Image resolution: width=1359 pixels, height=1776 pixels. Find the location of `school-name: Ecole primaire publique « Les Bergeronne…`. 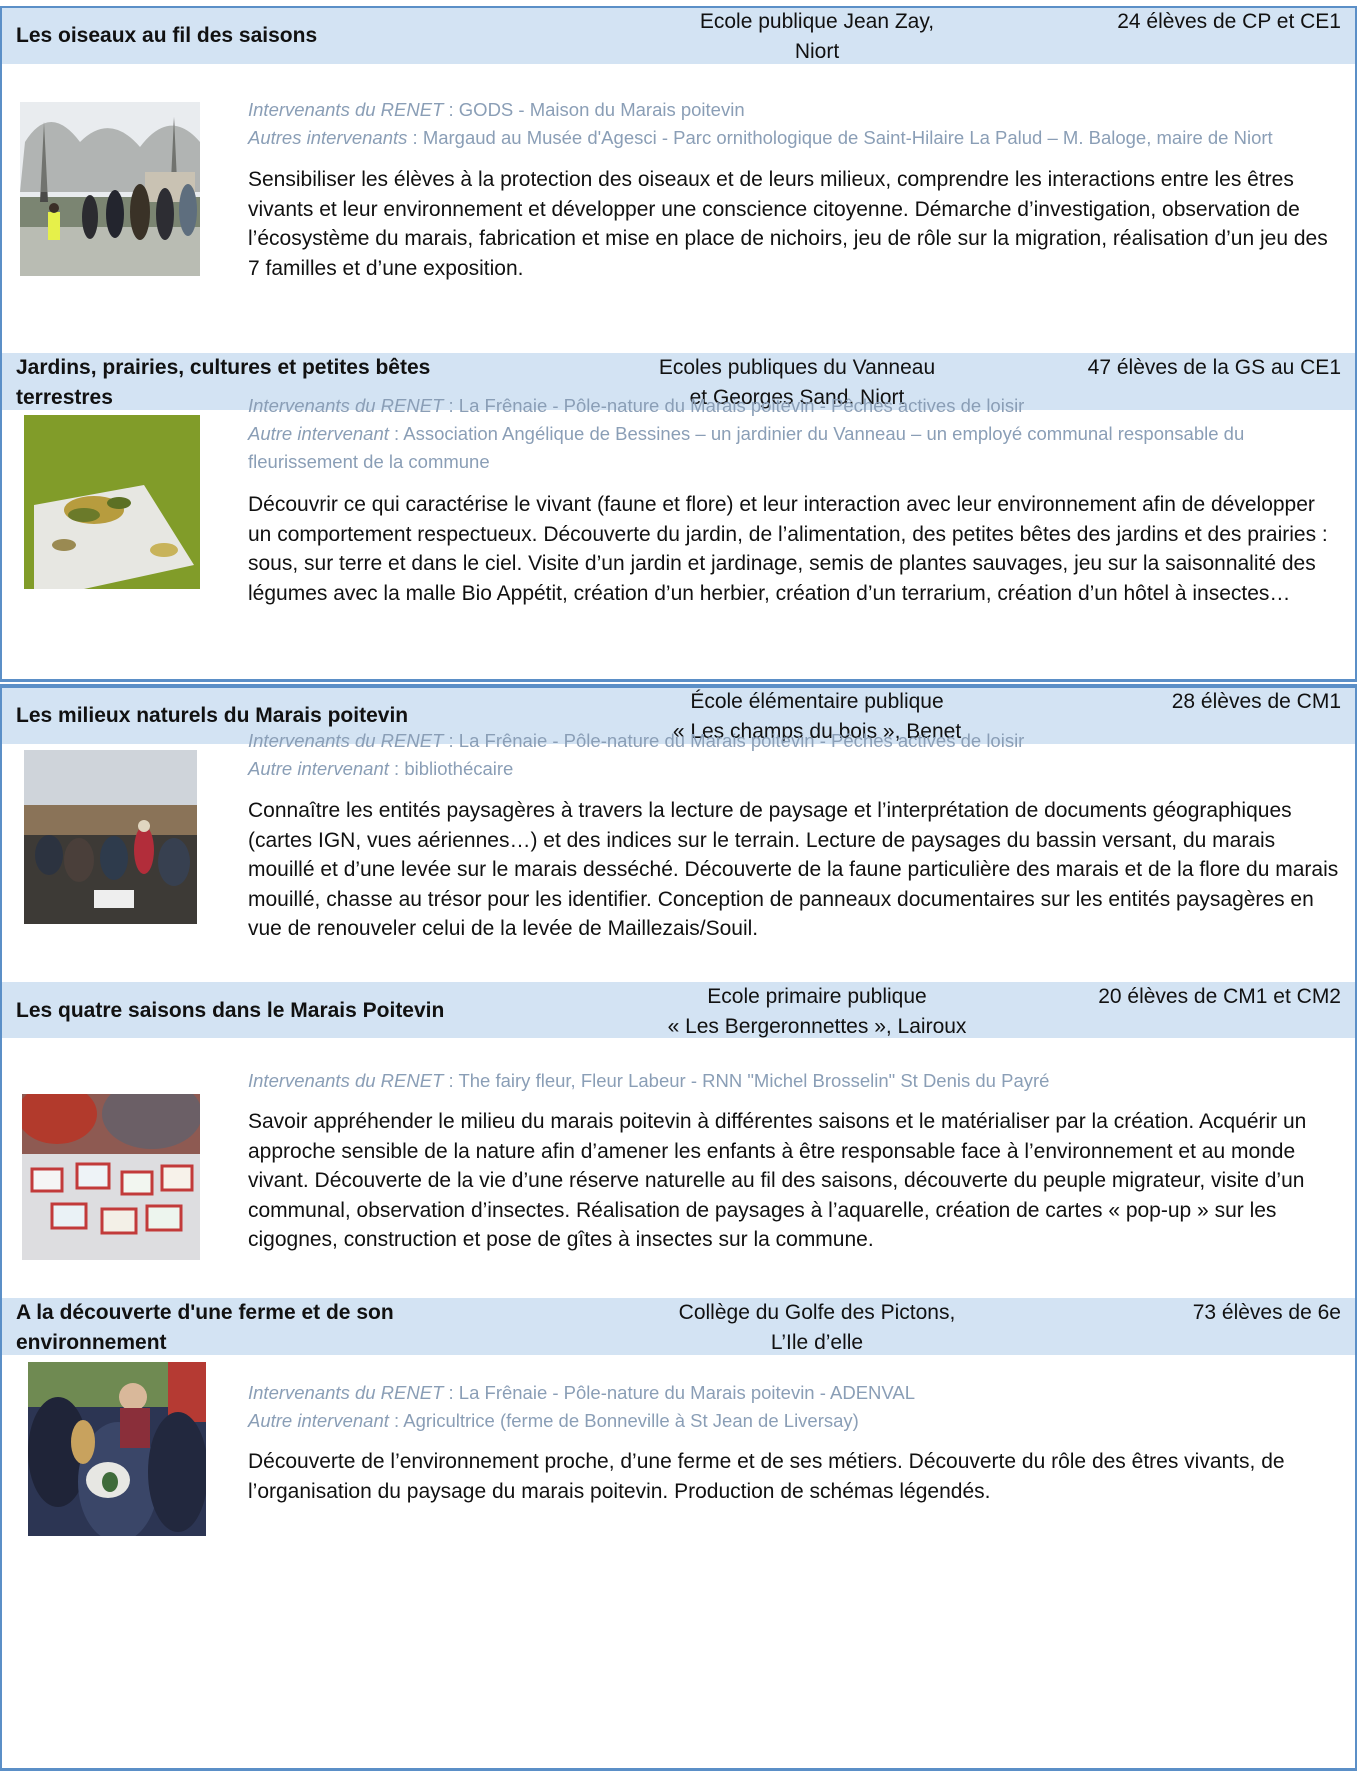

school-name: Ecole primaire publique « Les Bergeronne… is located at coordinates (817, 1011).